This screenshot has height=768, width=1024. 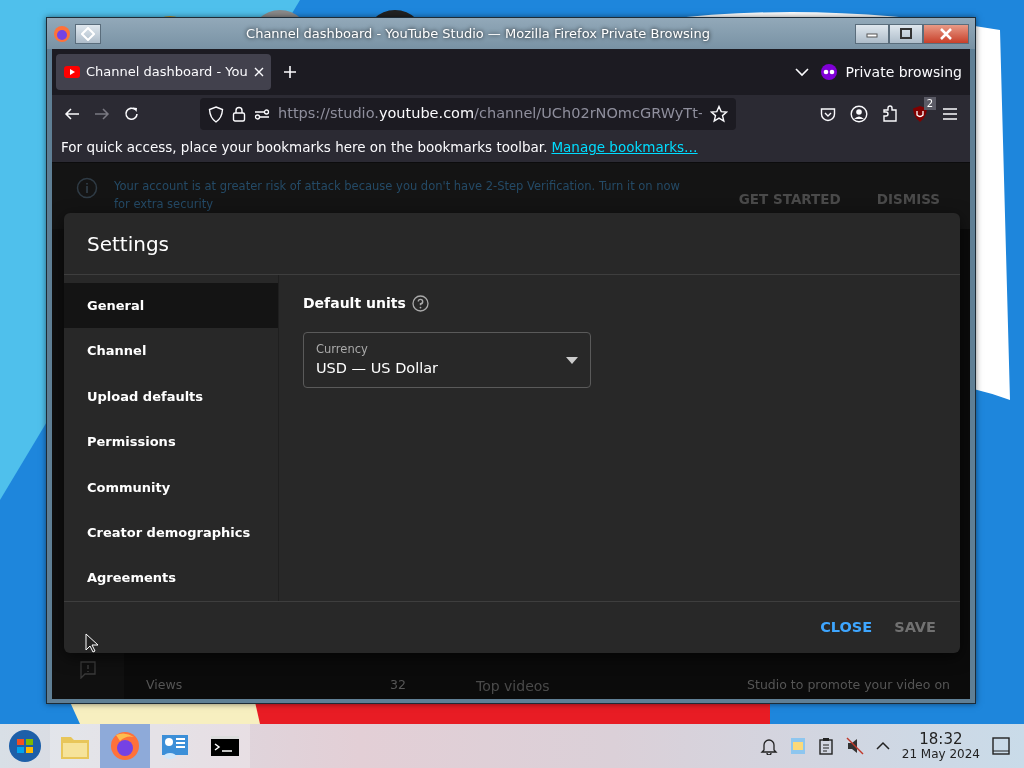 I want to click on window-title: Channel dashboard - YouTube Studio — Mozilla Firefox Private Browsing, so click(x=478, y=33).